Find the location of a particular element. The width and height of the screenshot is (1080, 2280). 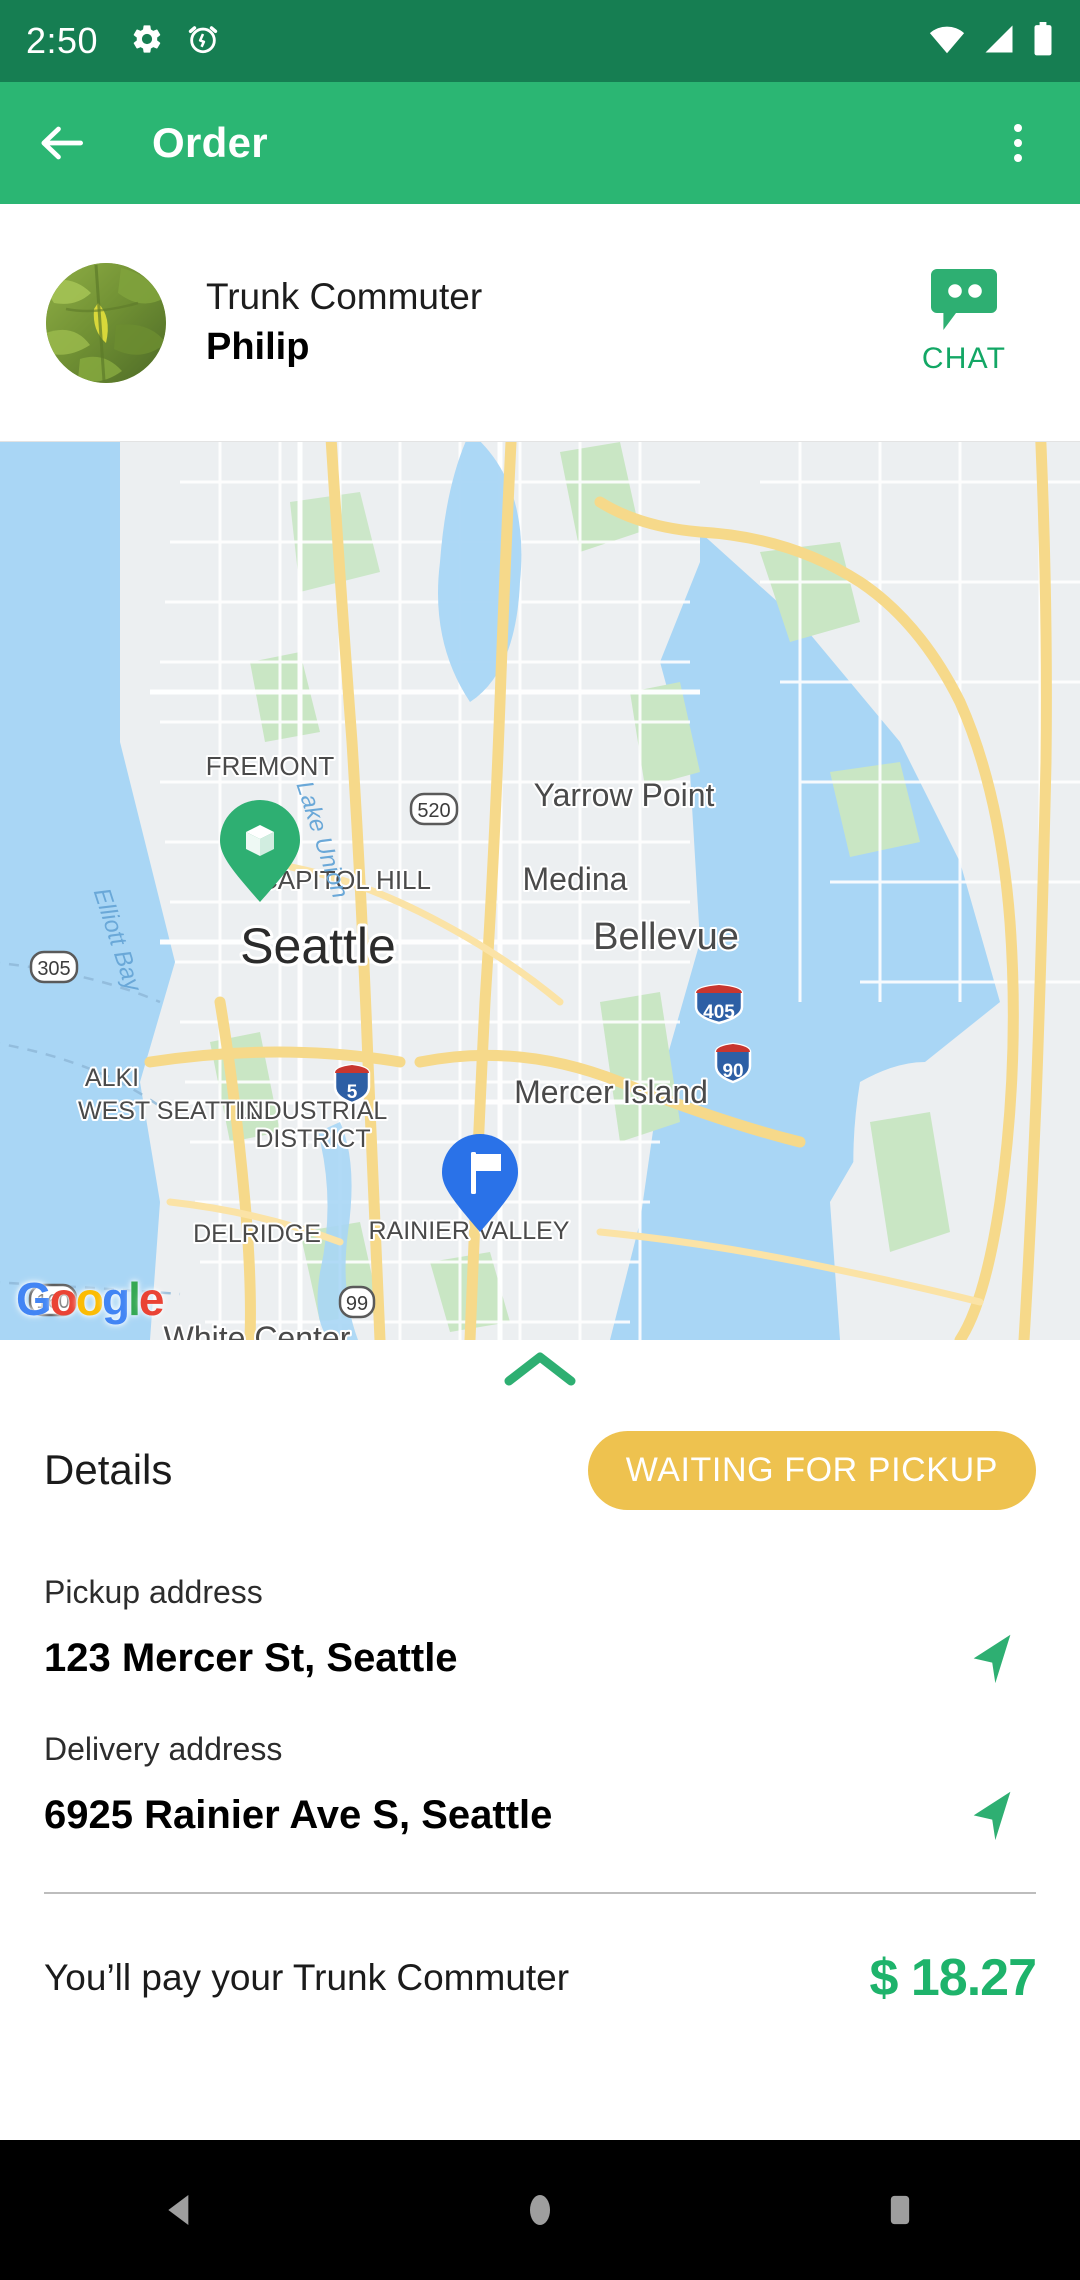

highway-shield: 405 is located at coordinates (719, 1004).